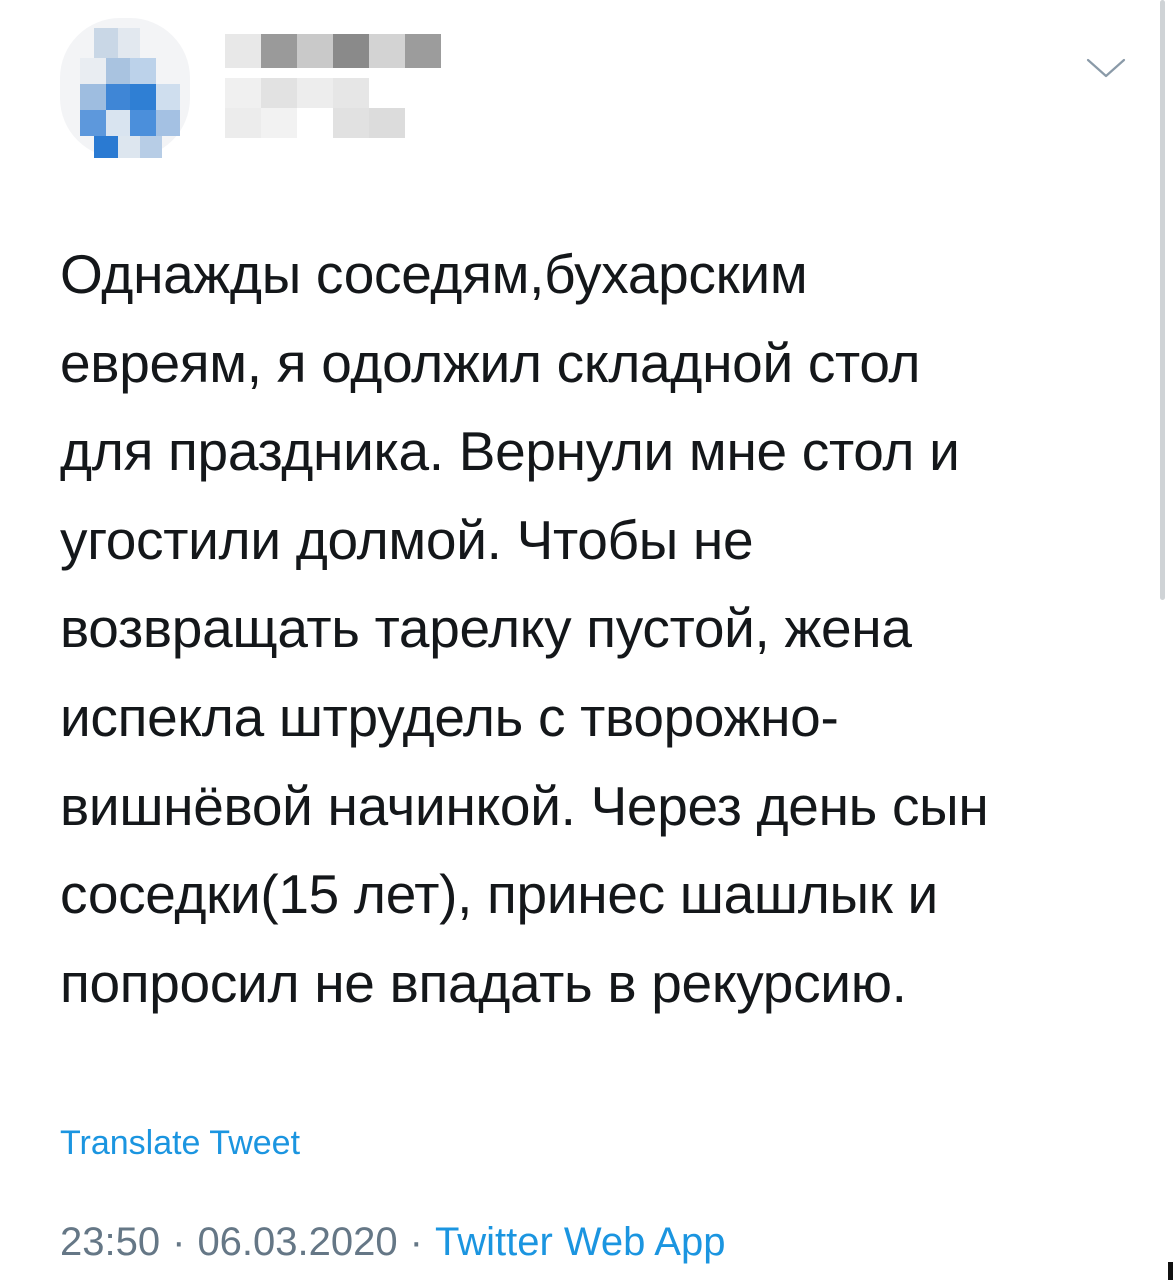 This screenshot has height=1280, width=1174. I want to click on tweet-text-line: угостили долмой. Чтобы не, so click(407, 539).